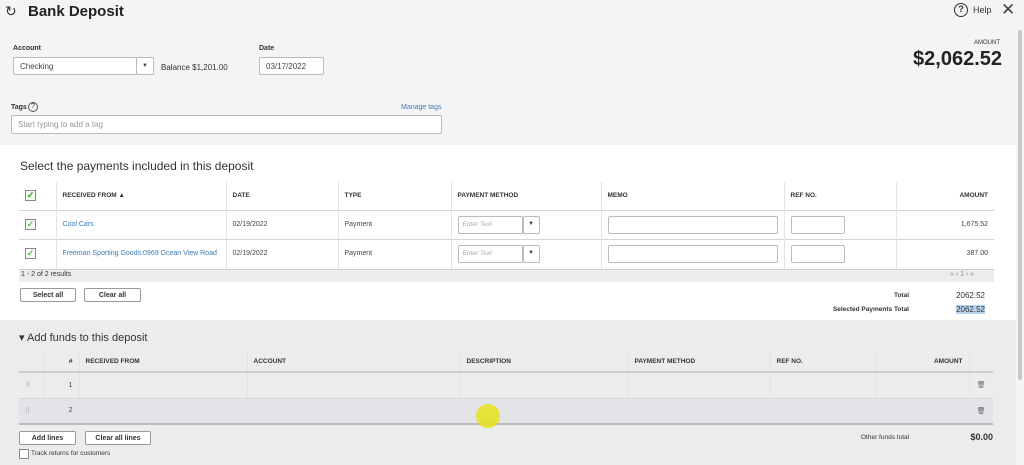 The image size is (1024, 465). Describe the element at coordinates (945, 253) in the screenshot. I see `row-amount: 387.00` at that location.